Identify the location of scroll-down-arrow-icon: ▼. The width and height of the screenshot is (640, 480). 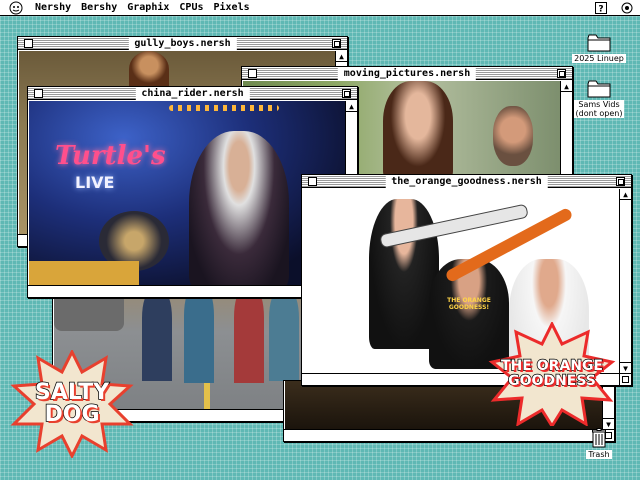
(625, 367).